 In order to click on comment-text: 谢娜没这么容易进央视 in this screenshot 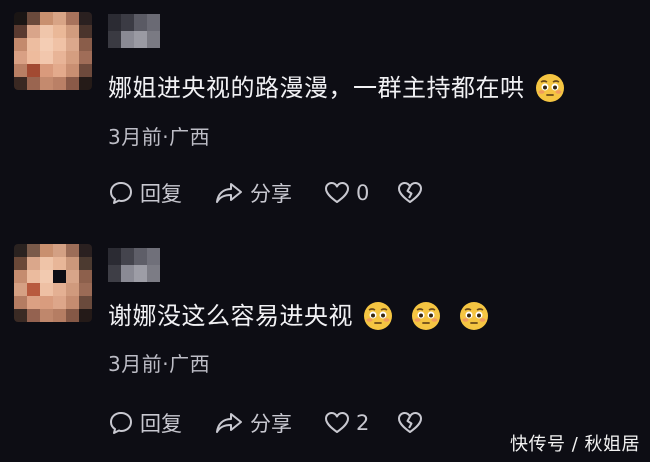, I will do `click(298, 316)`.